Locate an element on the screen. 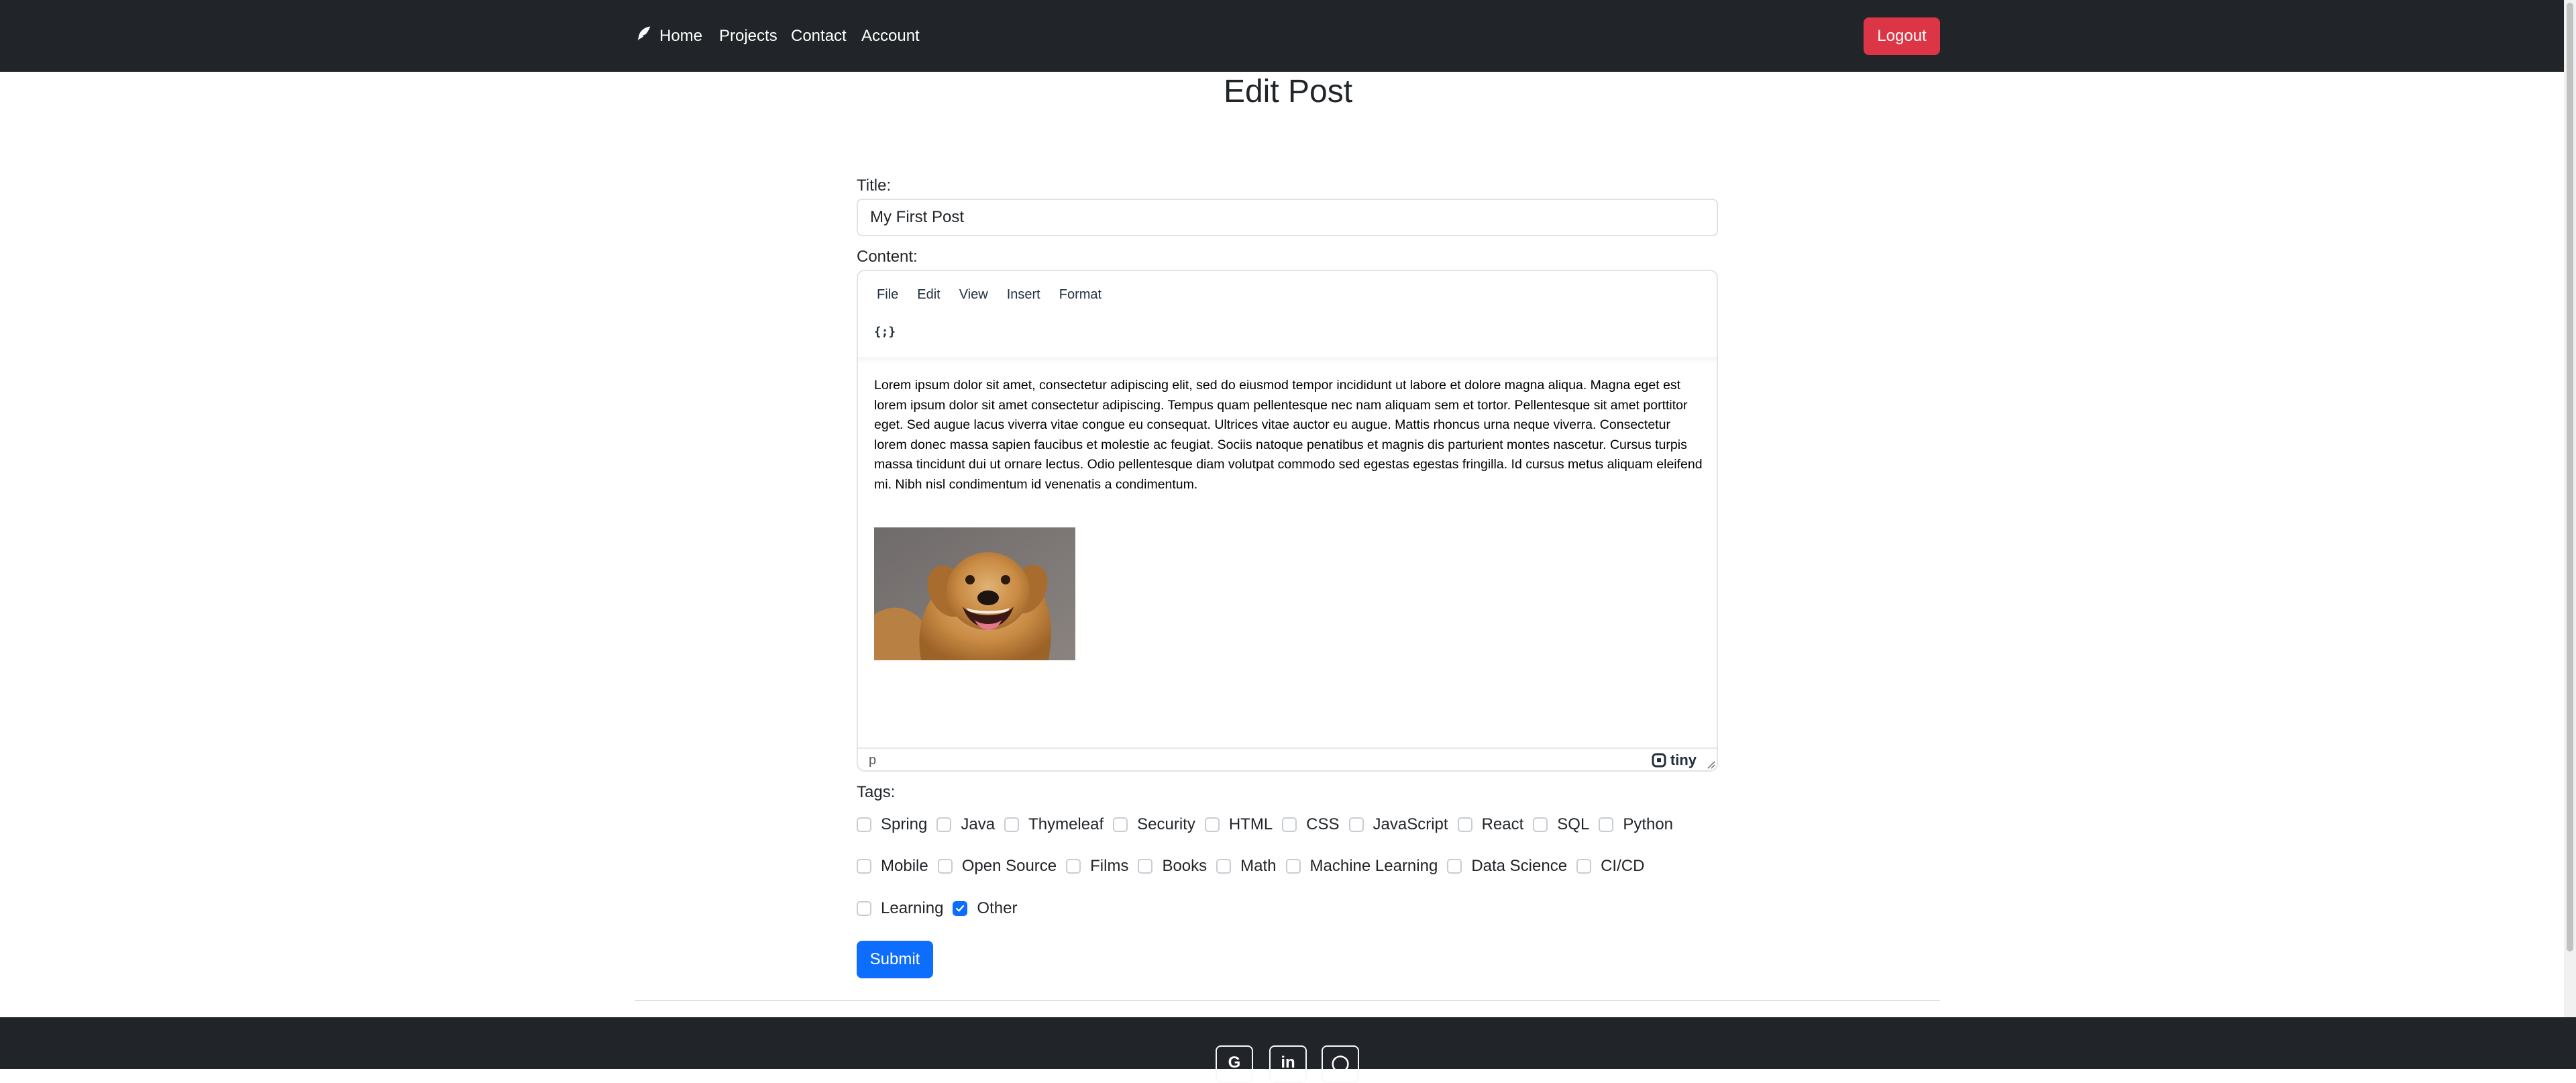 This screenshot has width=2576, height=1083. tag-label: CSS is located at coordinates (1323, 824).